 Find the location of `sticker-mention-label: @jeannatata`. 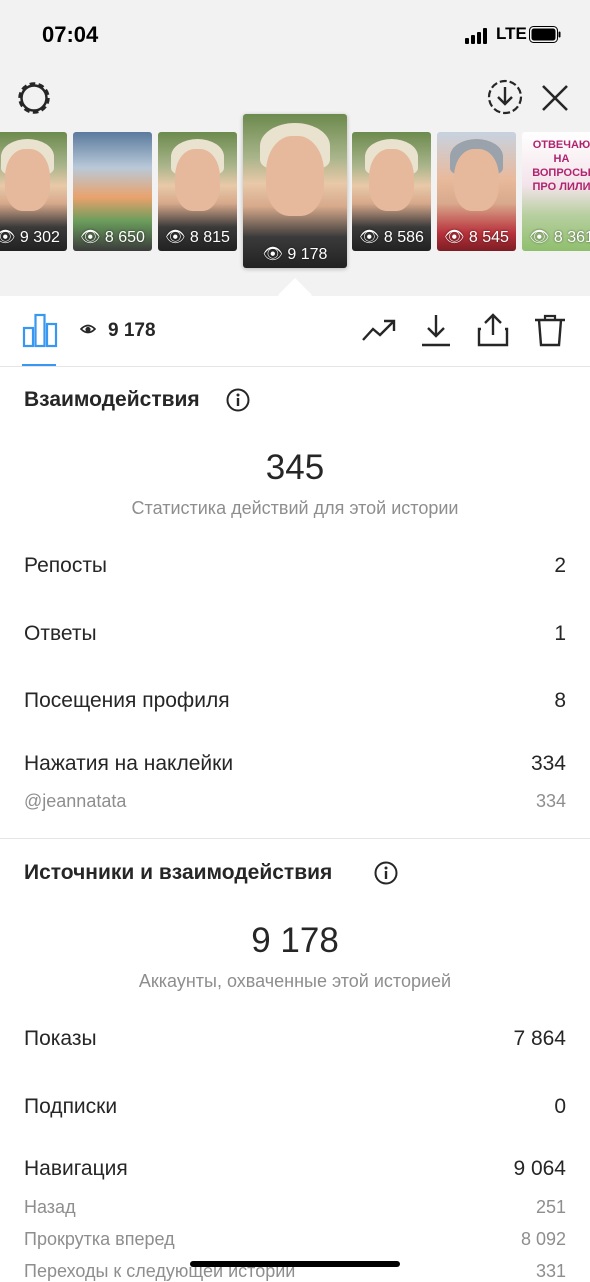

sticker-mention-label: @jeannatata is located at coordinates (75, 801).